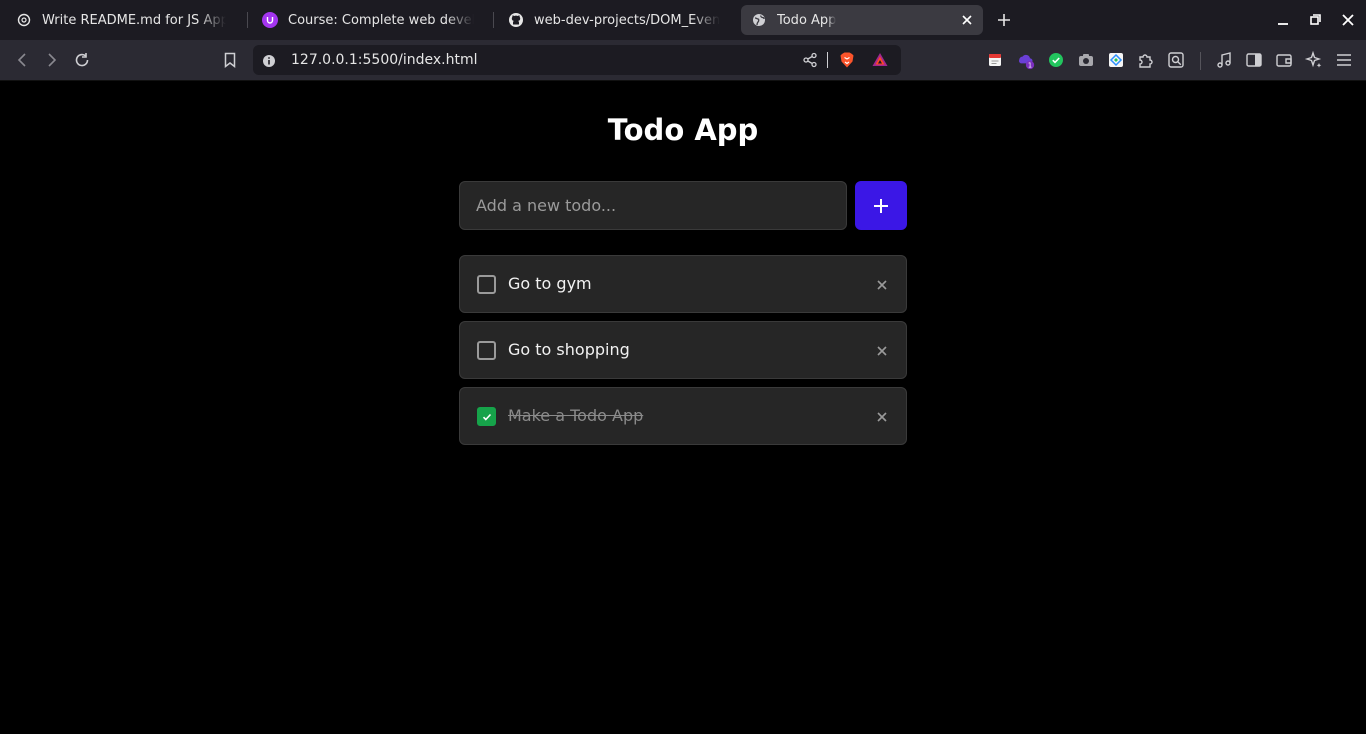  I want to click on udemy-icon, so click(270, 20).